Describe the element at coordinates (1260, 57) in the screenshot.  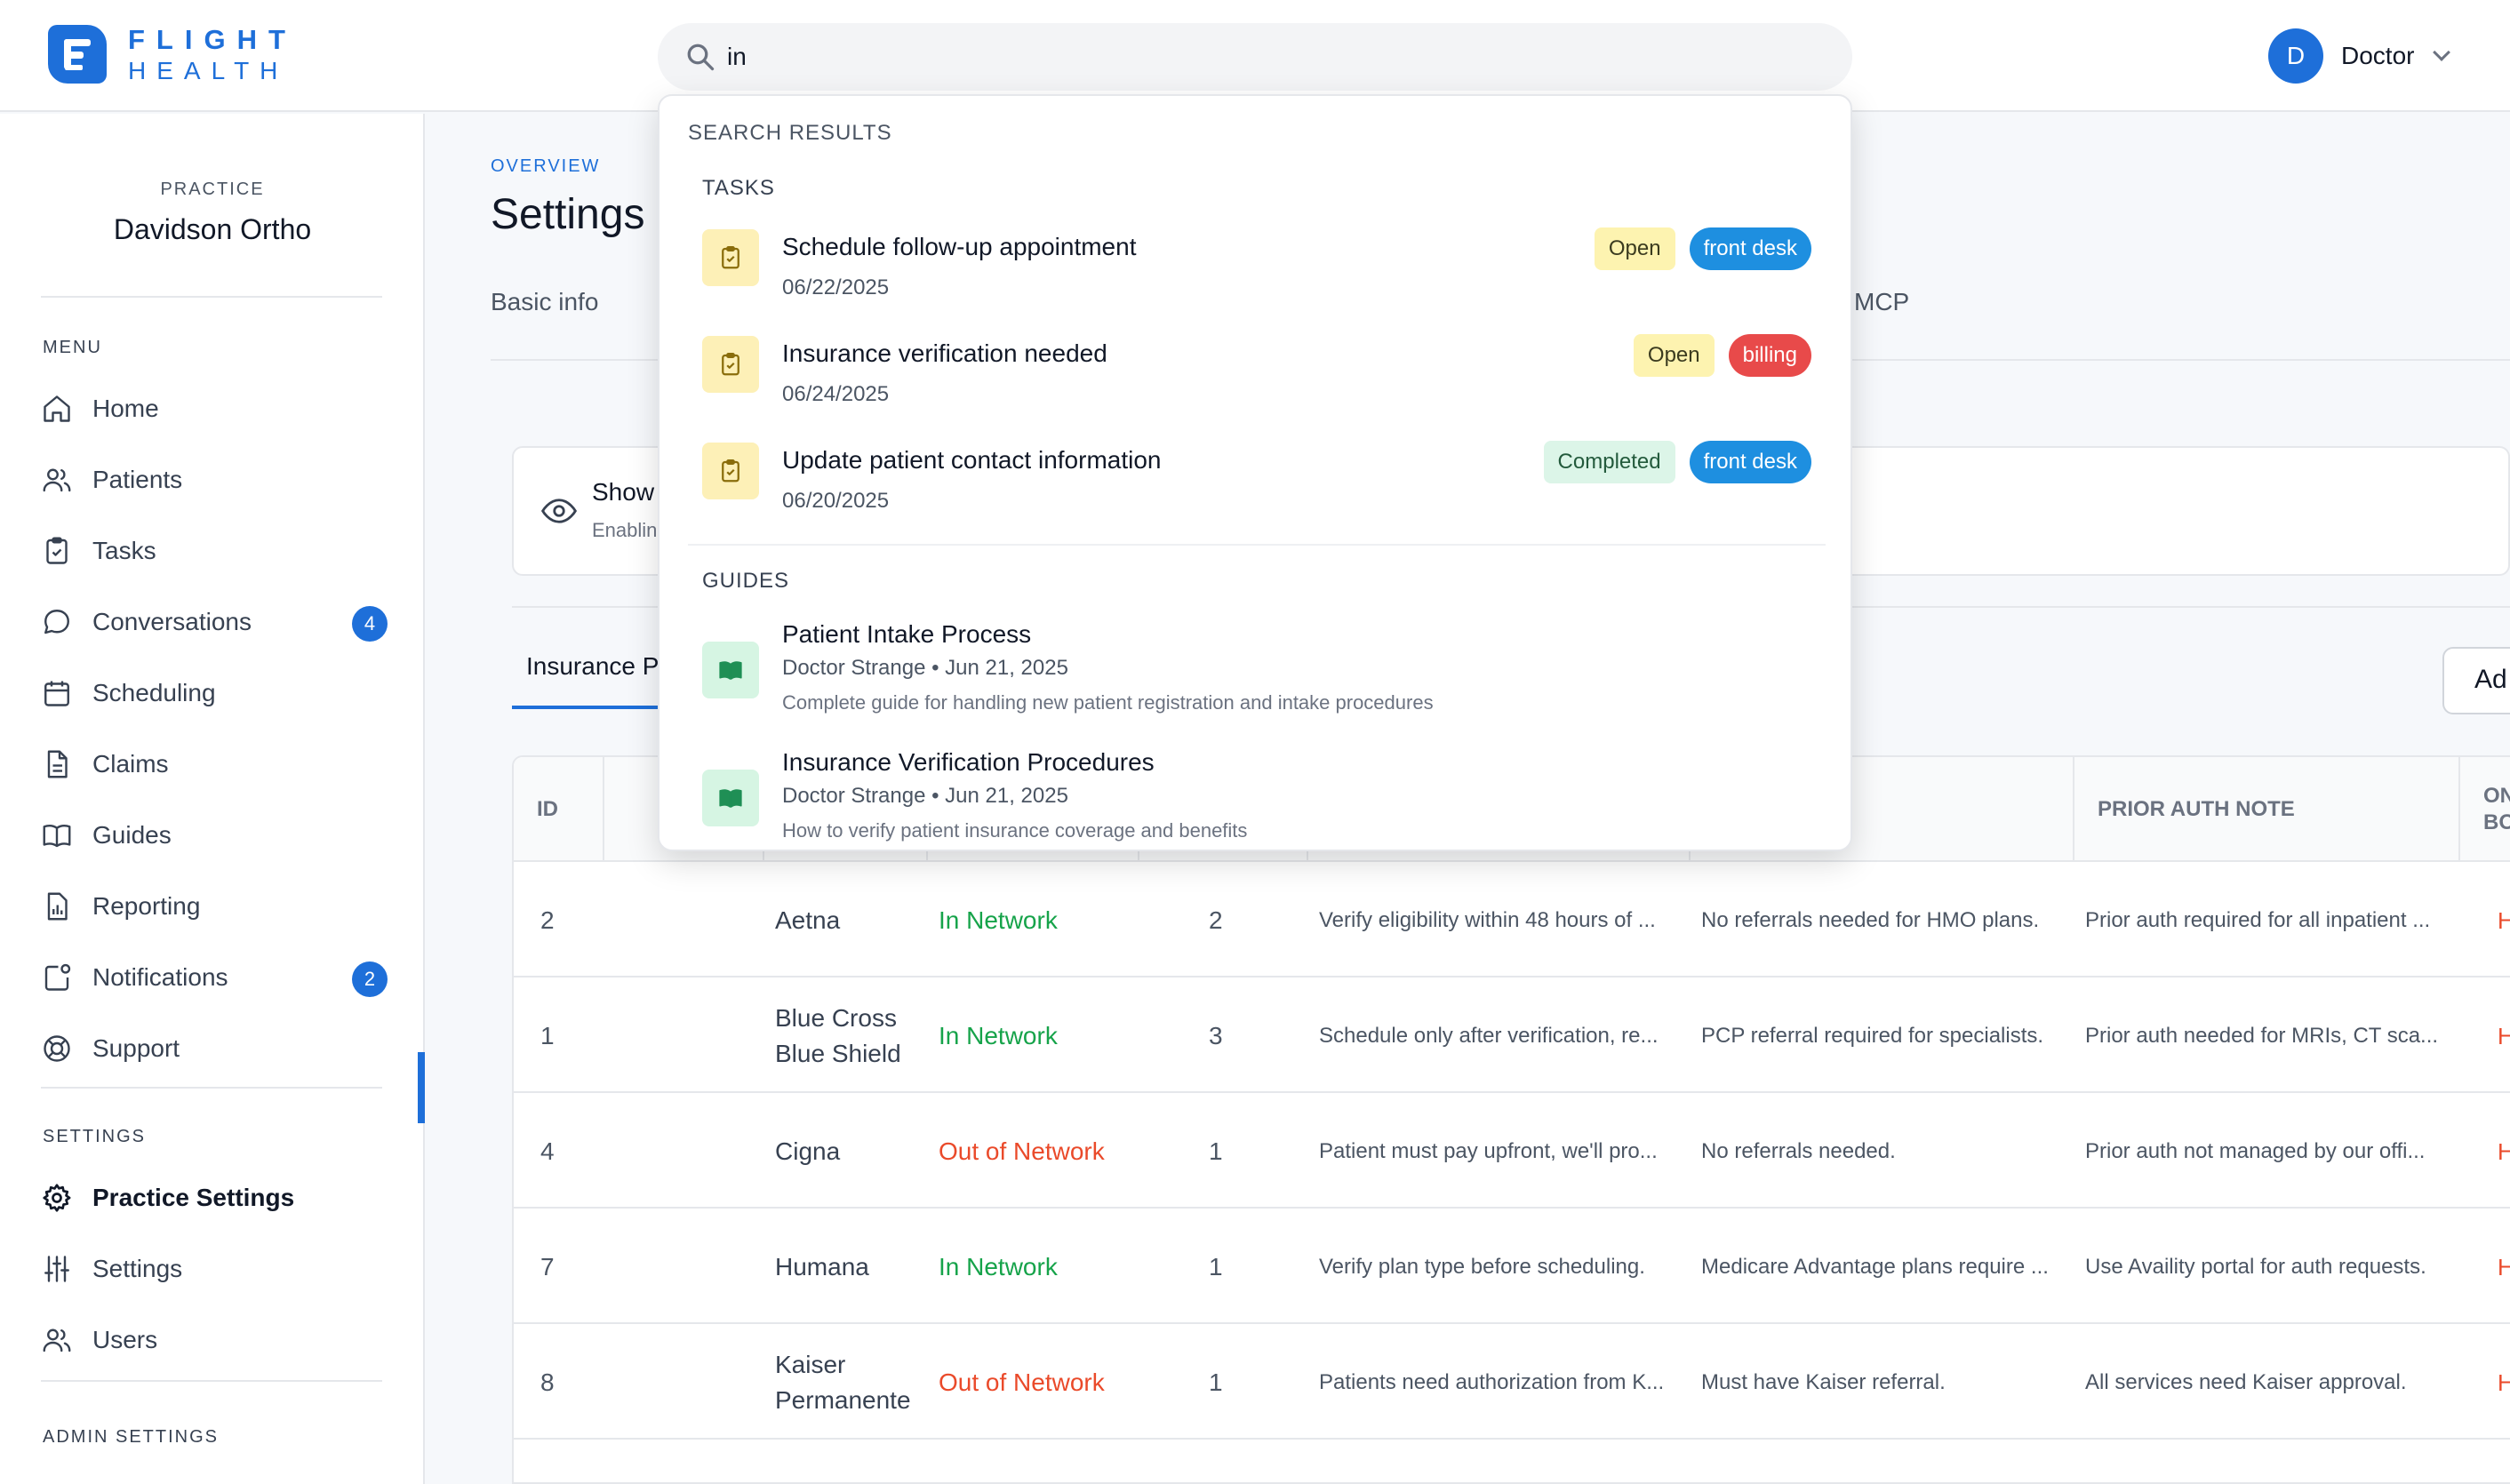
I see `search-input` at that location.